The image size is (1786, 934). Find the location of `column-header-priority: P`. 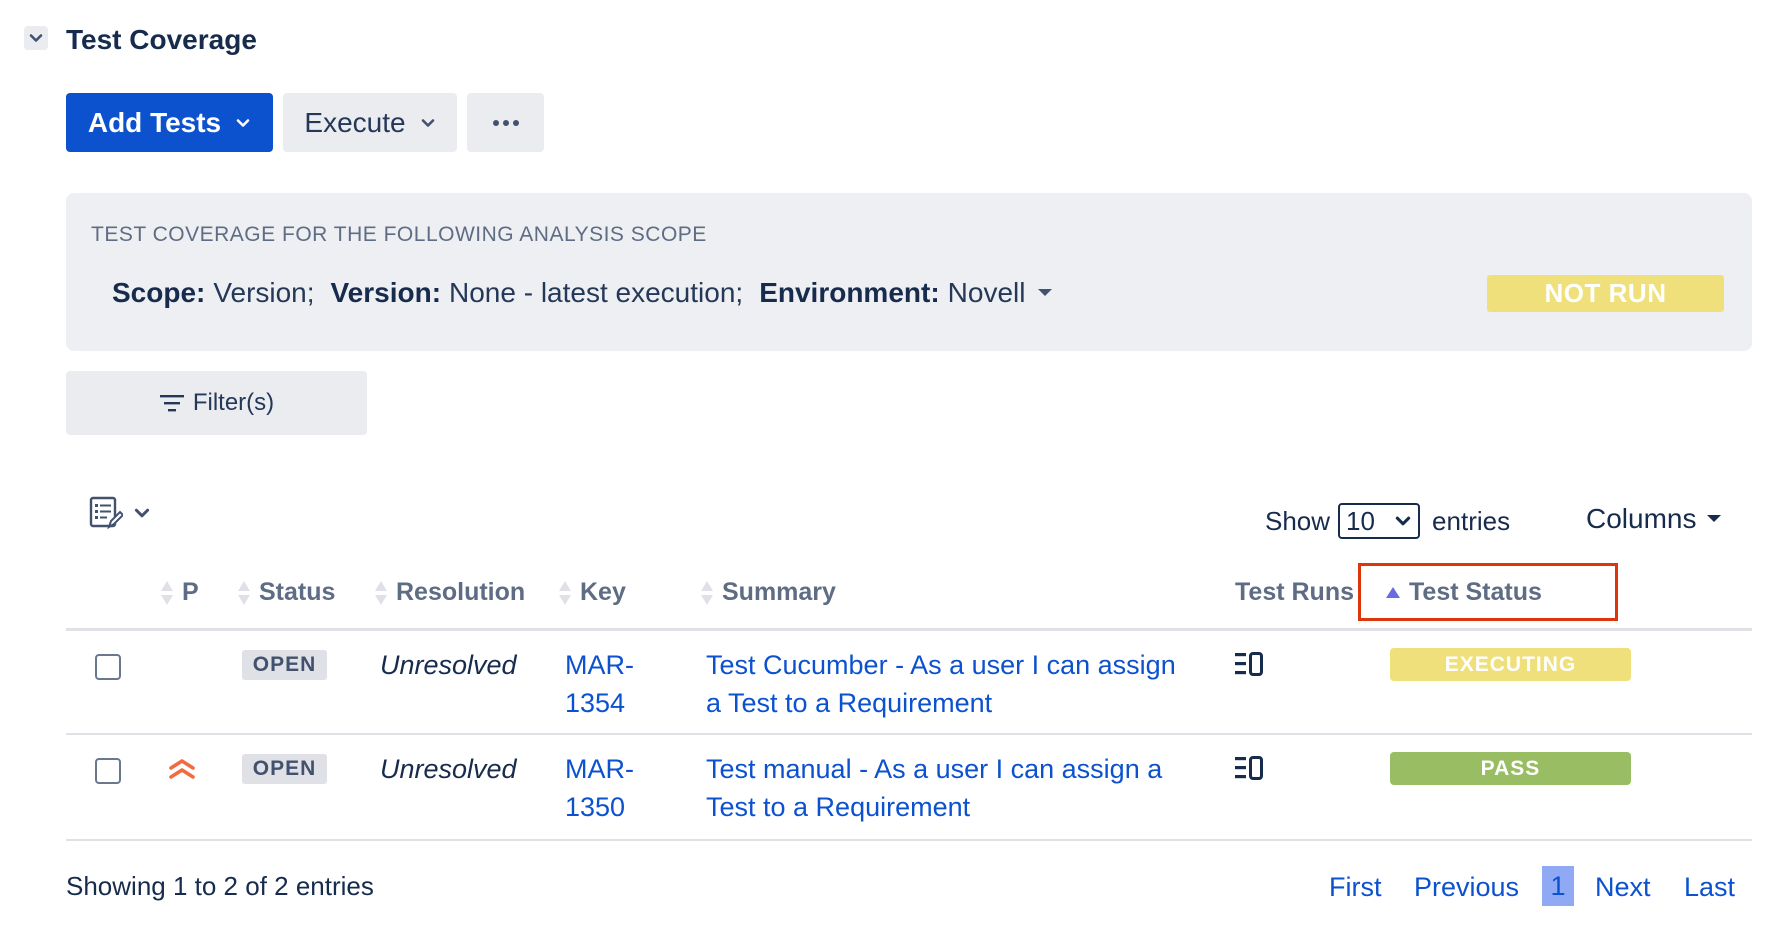

column-header-priority: P is located at coordinates (179, 592).